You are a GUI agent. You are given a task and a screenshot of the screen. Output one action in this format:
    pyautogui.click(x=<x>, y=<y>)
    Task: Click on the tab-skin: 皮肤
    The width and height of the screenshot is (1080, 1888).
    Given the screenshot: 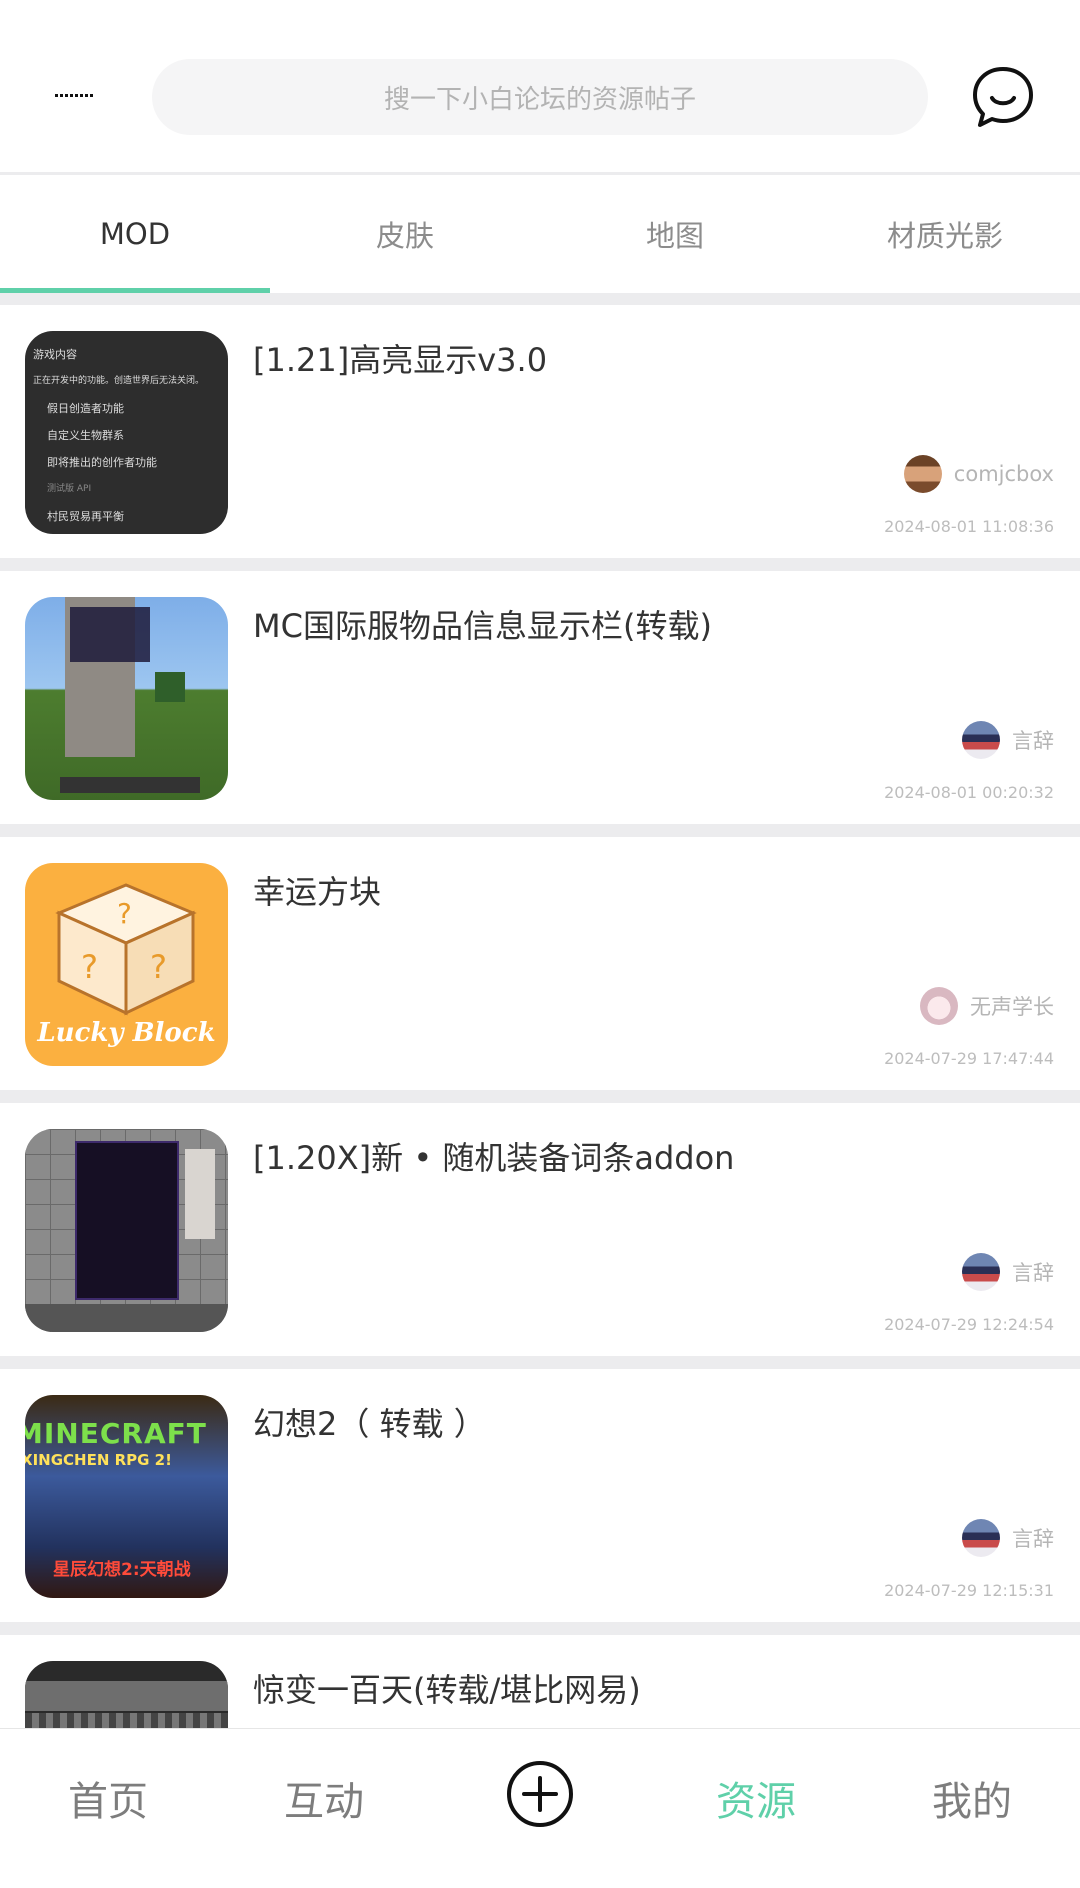 What is the action you would take?
    pyautogui.click(x=405, y=234)
    